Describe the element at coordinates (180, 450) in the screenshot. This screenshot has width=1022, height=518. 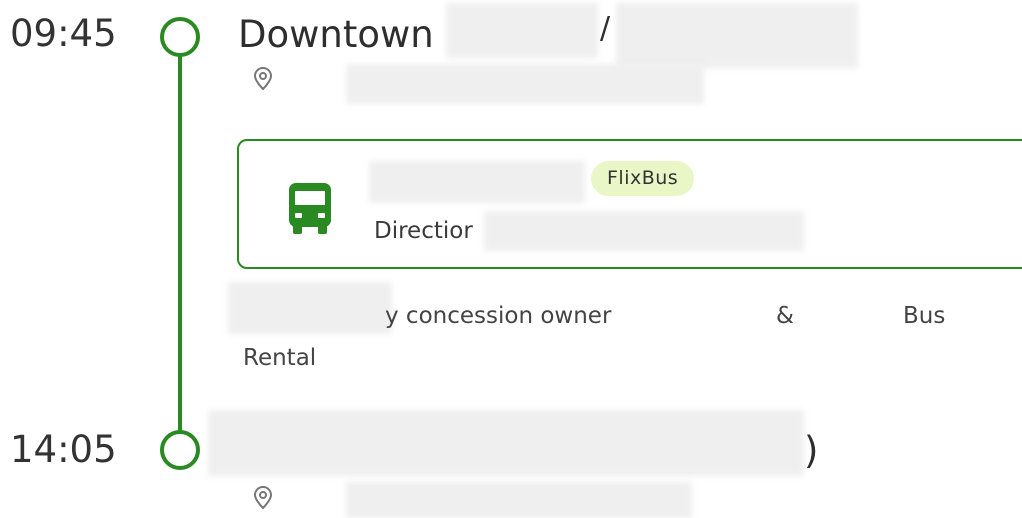
I see `arrival-stop-dot-icon` at that location.